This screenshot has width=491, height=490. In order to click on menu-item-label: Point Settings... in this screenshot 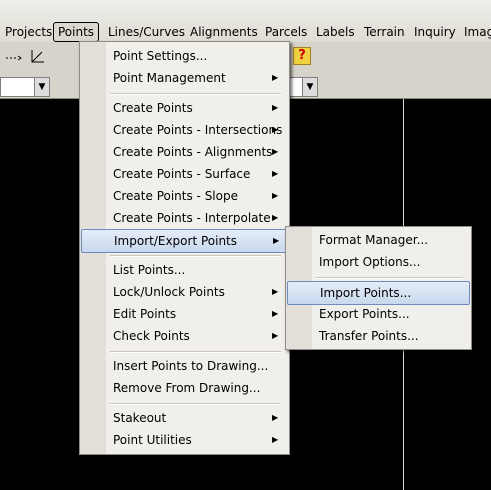, I will do `click(160, 56)`.